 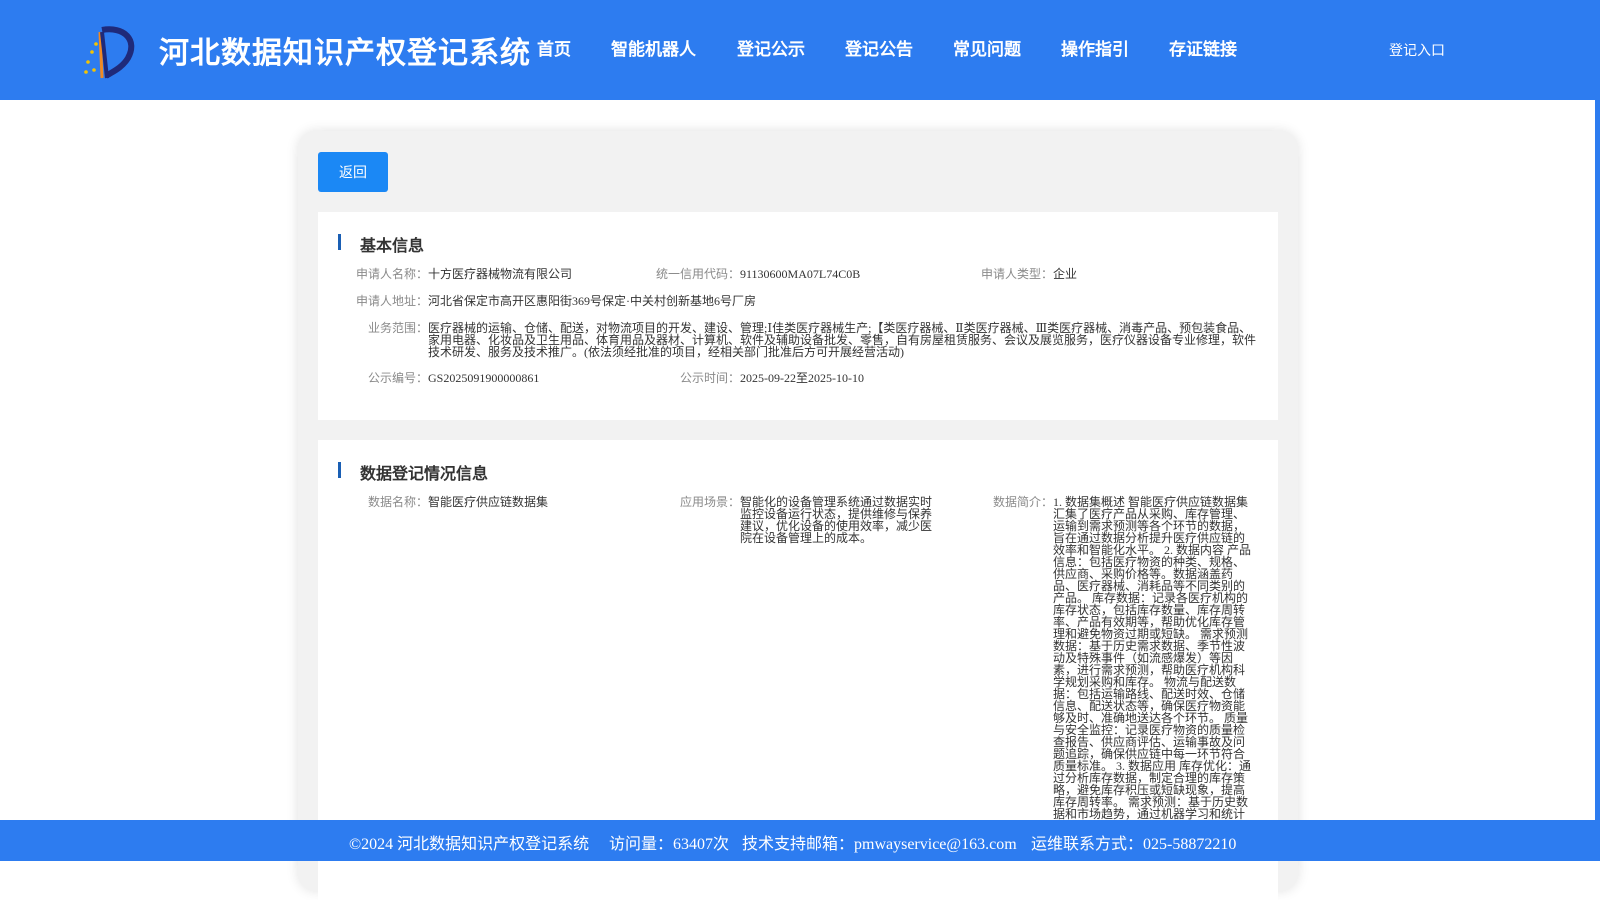 What do you see at coordinates (1417, 50) in the screenshot?
I see `login-entry-link: 登记入口` at bounding box center [1417, 50].